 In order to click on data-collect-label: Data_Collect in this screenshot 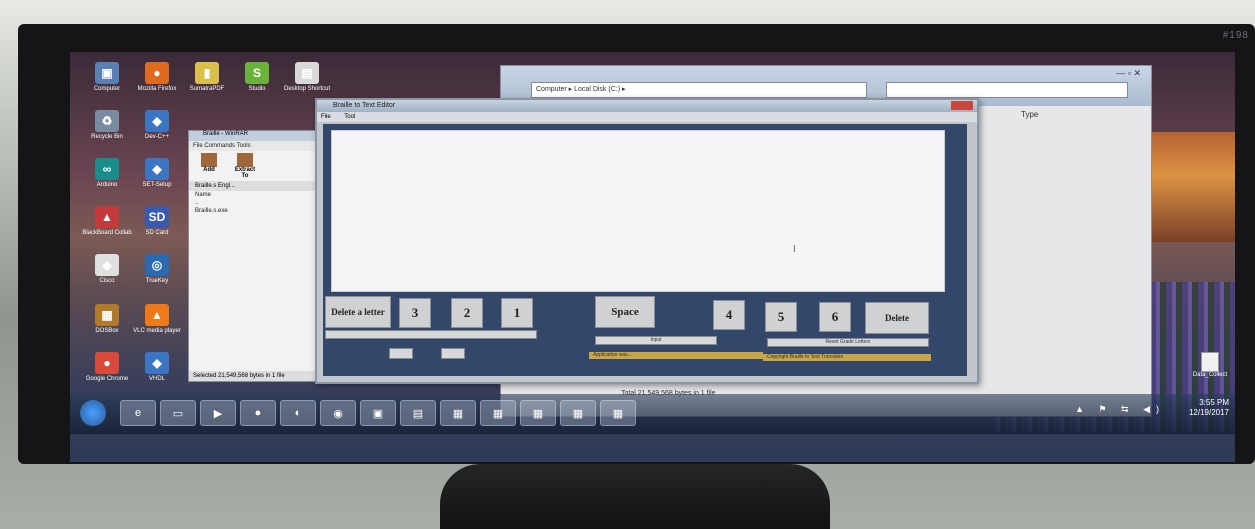, I will do `click(1210, 375)`.